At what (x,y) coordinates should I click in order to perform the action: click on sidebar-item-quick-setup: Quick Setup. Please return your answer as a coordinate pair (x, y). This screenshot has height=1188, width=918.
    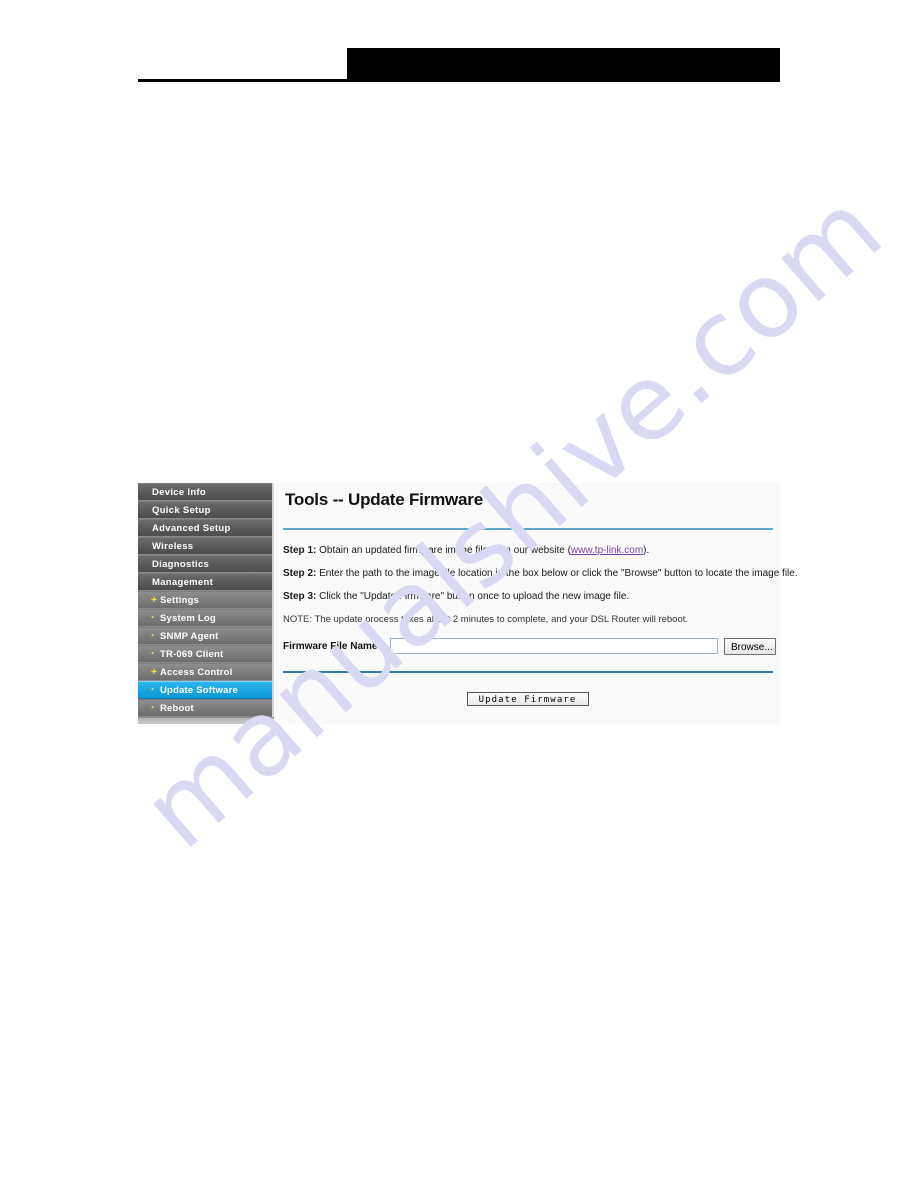
    Looking at the image, I should click on (205, 510).